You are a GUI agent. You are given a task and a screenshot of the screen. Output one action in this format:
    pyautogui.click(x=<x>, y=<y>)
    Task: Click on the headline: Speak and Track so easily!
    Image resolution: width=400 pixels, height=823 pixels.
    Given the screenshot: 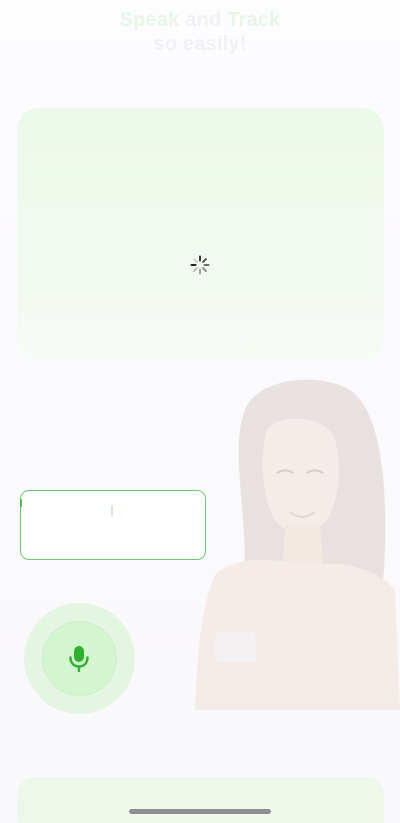 What is the action you would take?
    pyautogui.click(x=200, y=32)
    